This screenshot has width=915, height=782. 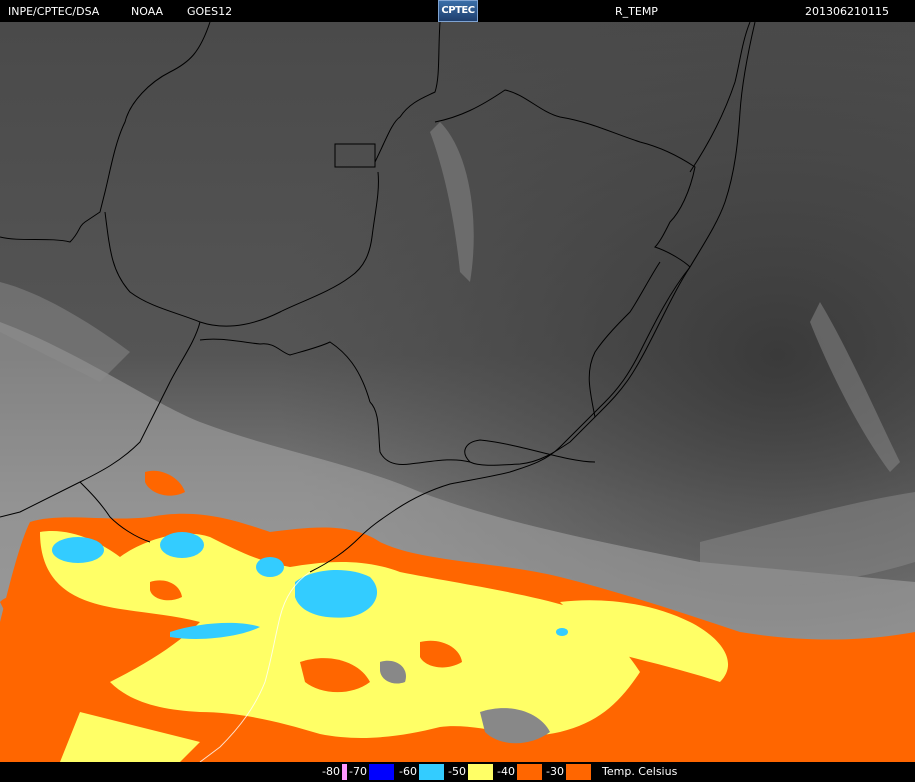 I want to click on legend-value: -60, so click(x=408, y=772).